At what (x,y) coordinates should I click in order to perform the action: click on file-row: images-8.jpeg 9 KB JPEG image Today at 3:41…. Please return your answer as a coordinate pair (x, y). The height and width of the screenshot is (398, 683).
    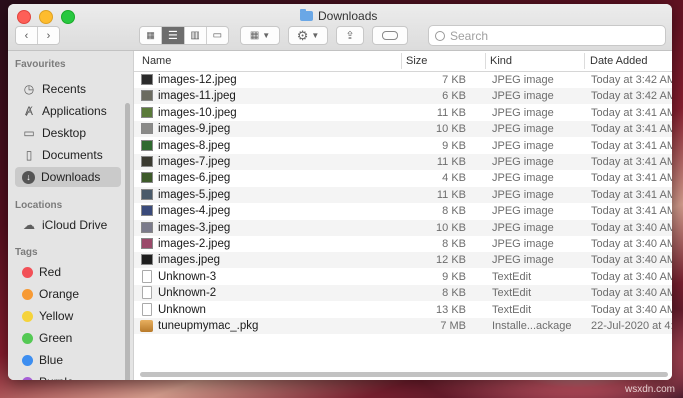
    Looking at the image, I should click on (403, 146).